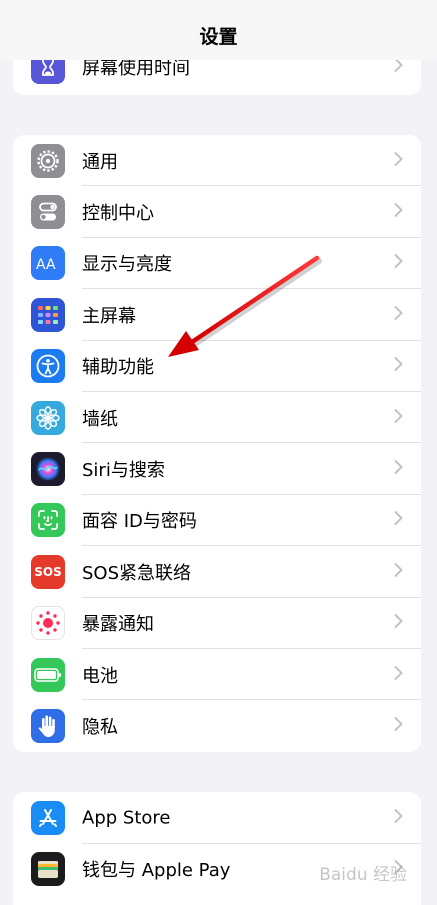  Describe the element at coordinates (48, 520) in the screenshot. I see `faceid-icon` at that location.